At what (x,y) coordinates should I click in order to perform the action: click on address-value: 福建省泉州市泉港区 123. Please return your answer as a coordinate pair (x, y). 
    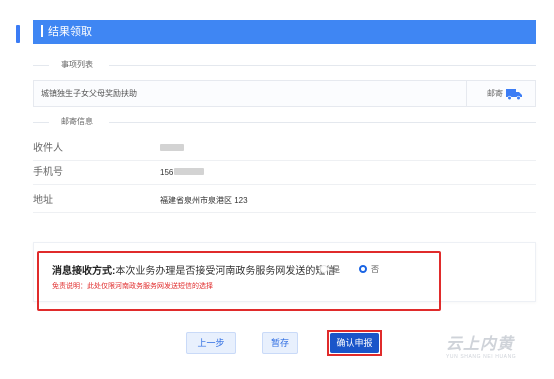
    Looking at the image, I should click on (204, 200).